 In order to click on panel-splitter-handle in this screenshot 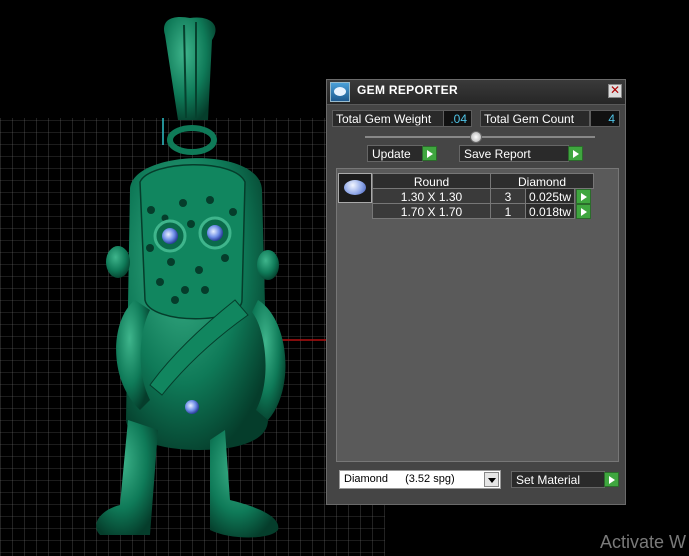, I will do `click(476, 137)`.